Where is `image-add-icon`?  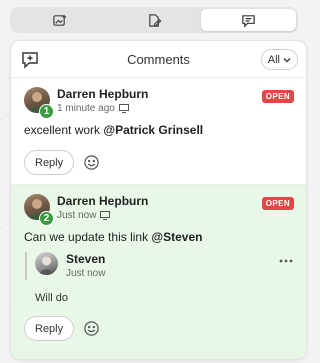
image-add-icon is located at coordinates (59, 20).